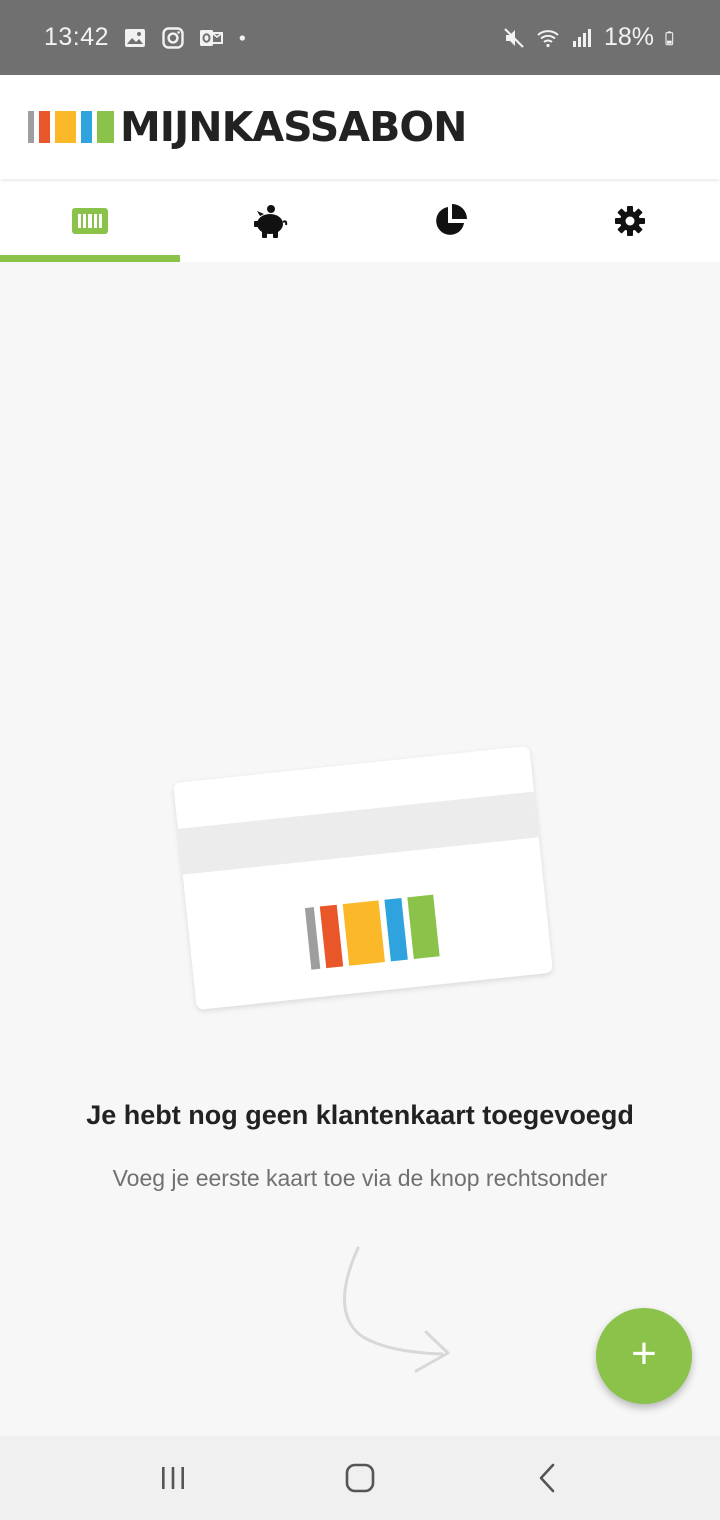  Describe the element at coordinates (628, 37) in the screenshot. I see `battery-percentage: 18%` at that location.